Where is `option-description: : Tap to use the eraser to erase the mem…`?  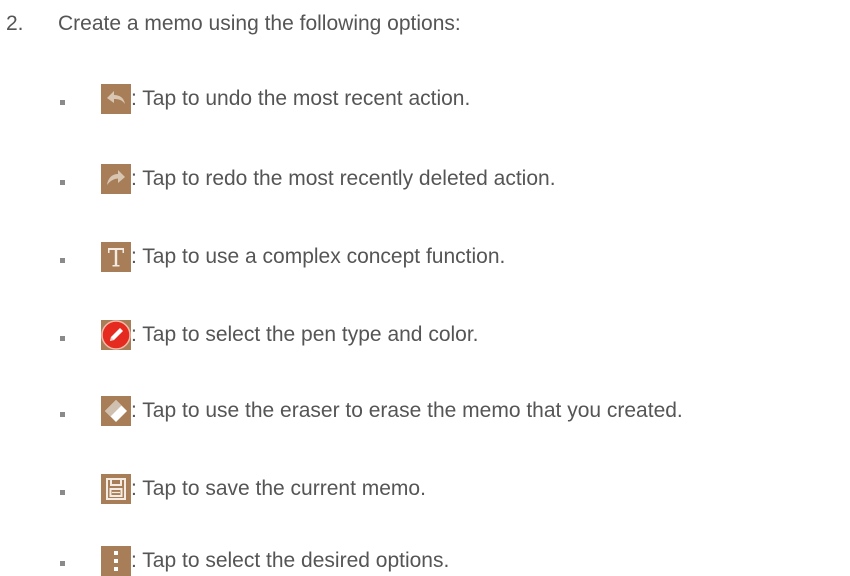
option-description: : Tap to use the eraser to erase the mem… is located at coordinates (407, 410).